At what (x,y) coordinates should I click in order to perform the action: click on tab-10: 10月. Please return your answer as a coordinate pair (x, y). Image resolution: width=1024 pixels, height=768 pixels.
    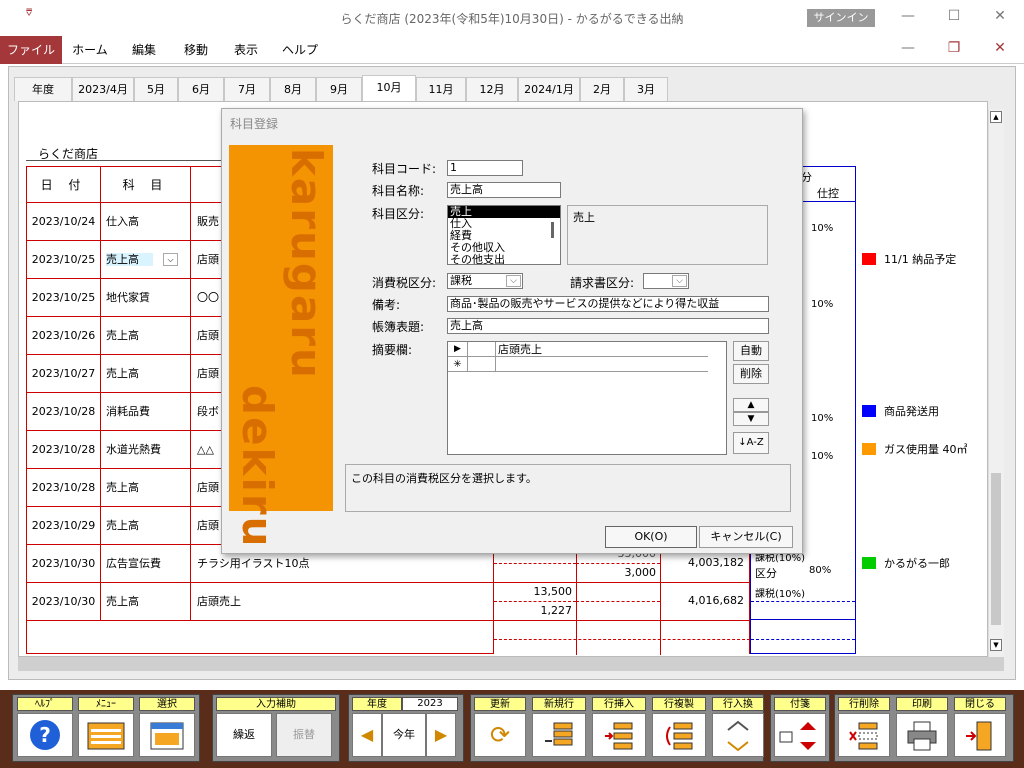
    Looking at the image, I should click on (389, 88).